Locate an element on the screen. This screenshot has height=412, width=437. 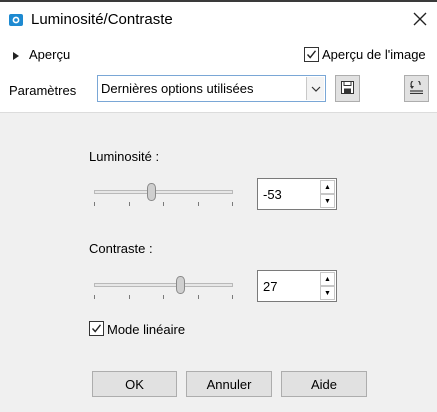
image-preview-checkbox is located at coordinates (311, 54).